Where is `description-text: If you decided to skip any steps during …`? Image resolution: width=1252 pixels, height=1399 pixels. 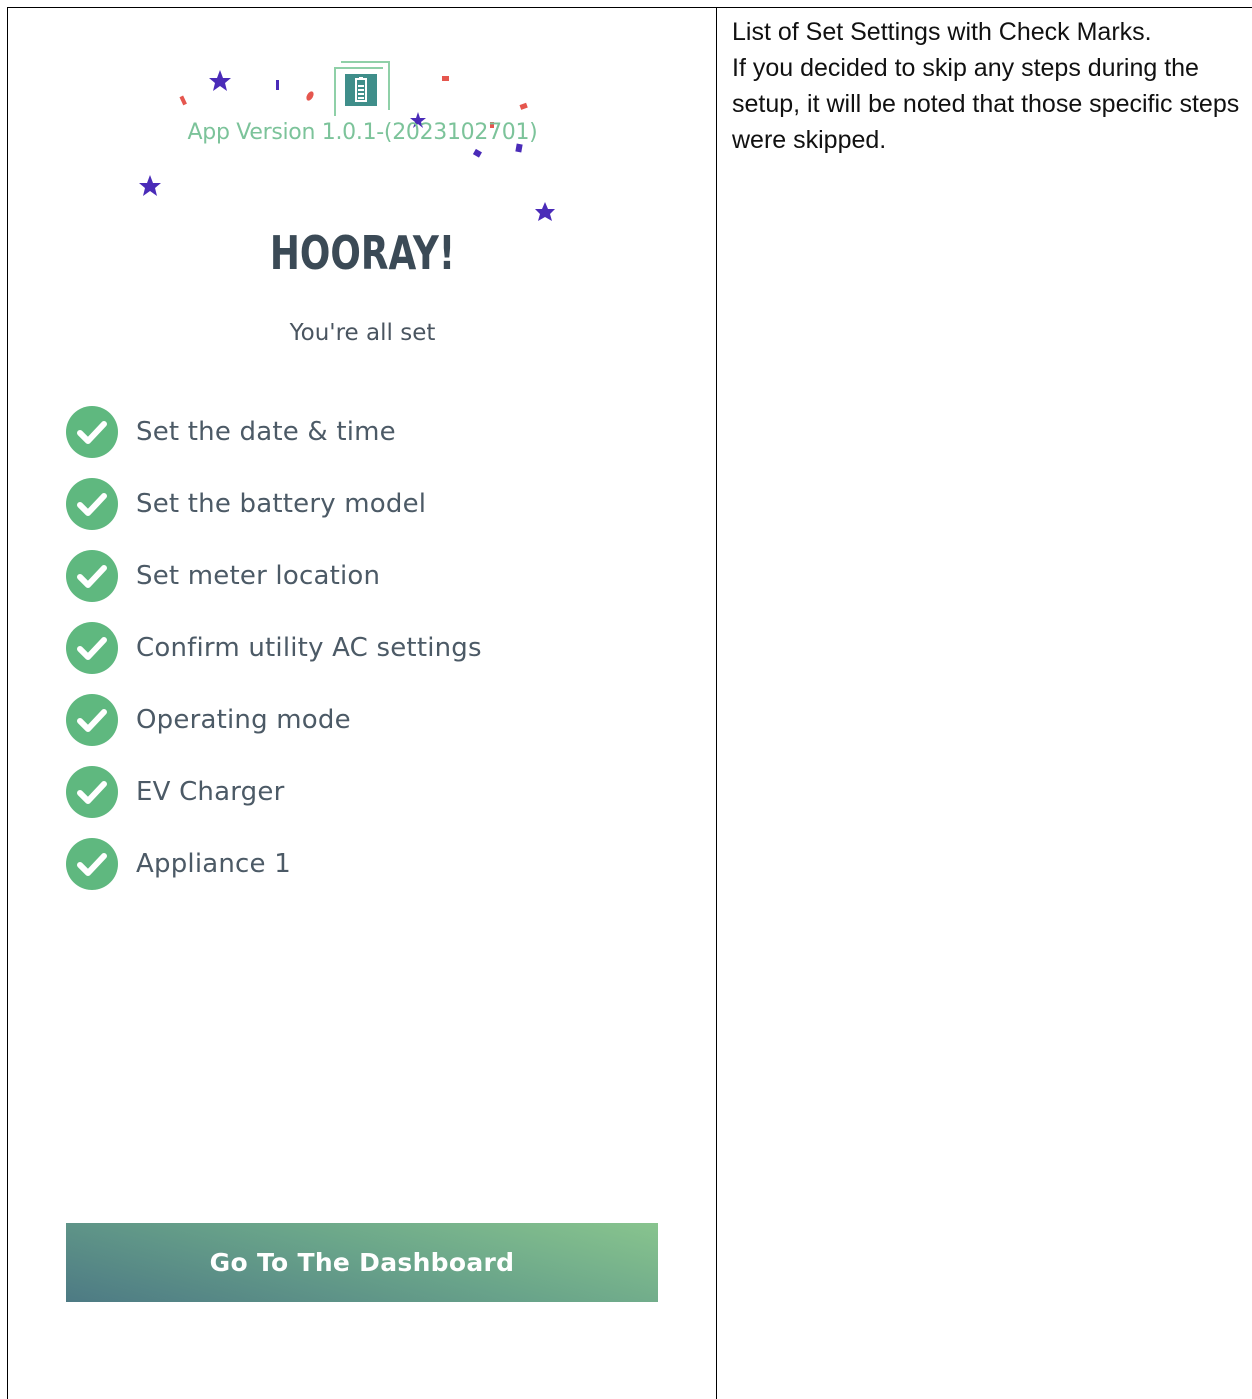 description-text: If you decided to skip any steps during … is located at coordinates (986, 104).